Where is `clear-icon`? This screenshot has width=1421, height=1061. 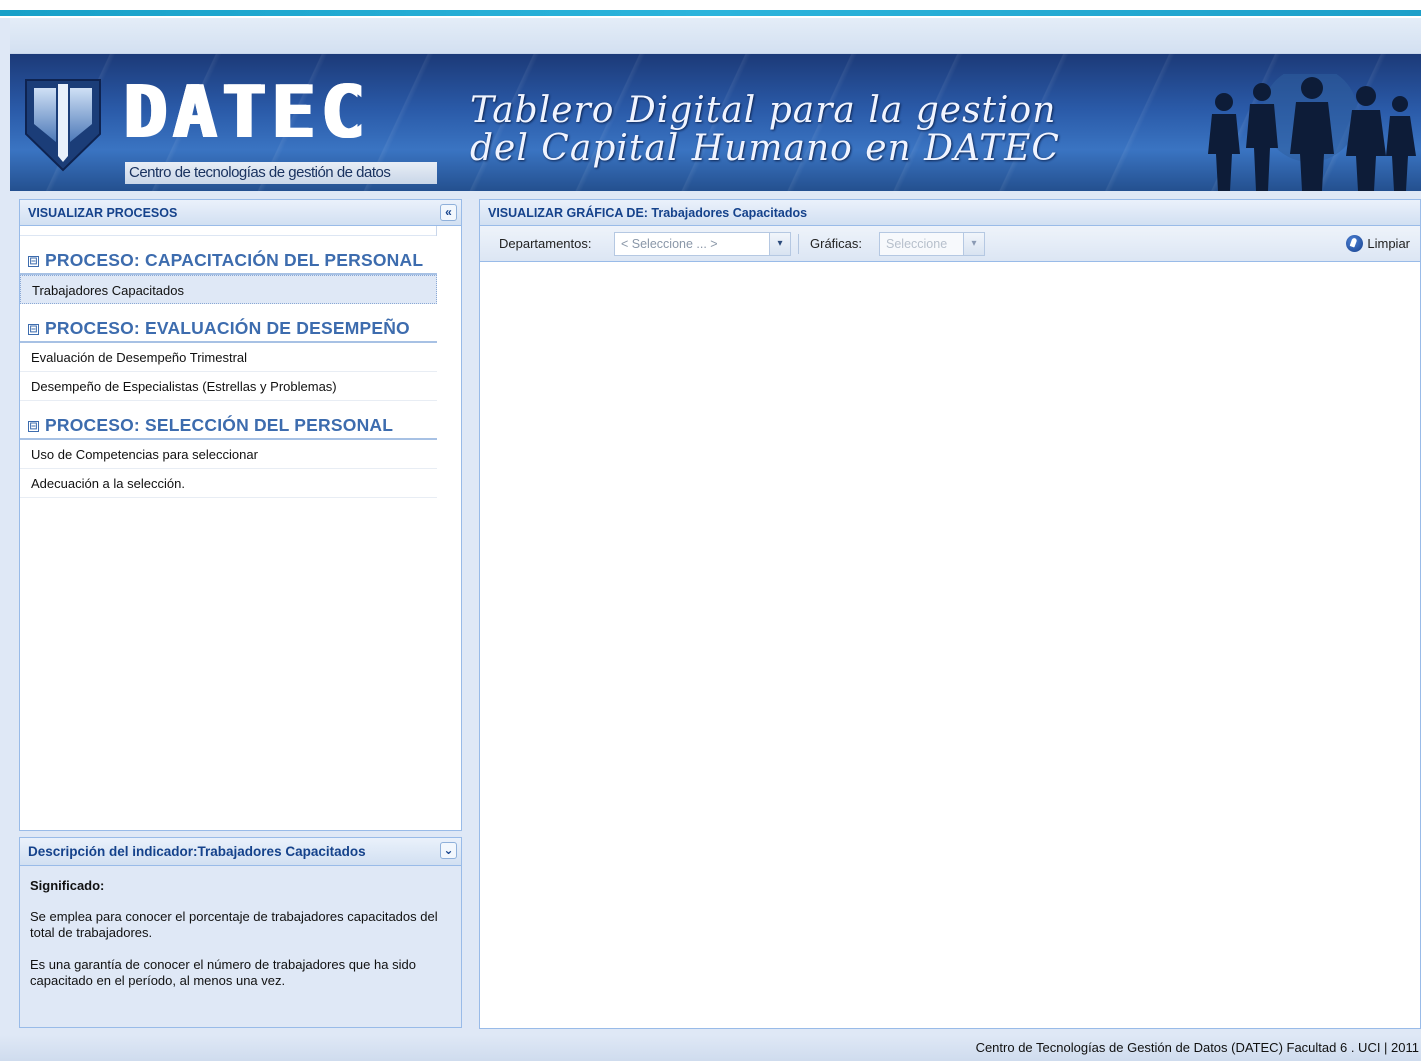
clear-icon is located at coordinates (1355, 243).